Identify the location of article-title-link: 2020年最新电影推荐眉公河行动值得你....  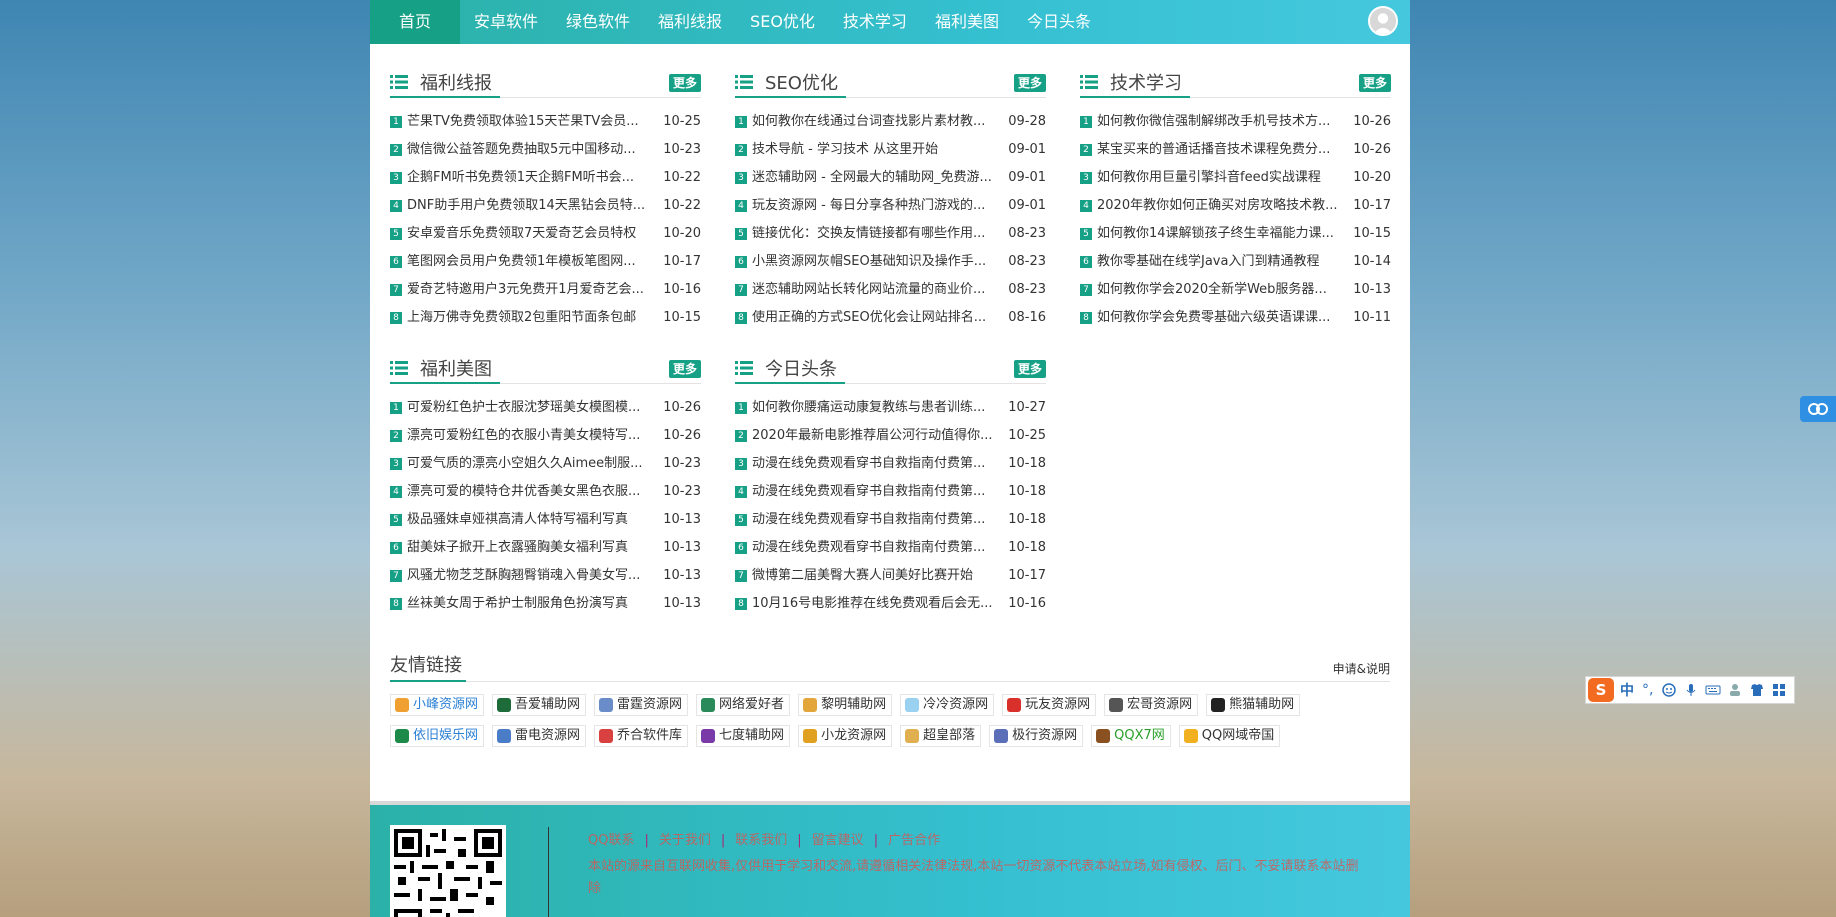
(876, 436).